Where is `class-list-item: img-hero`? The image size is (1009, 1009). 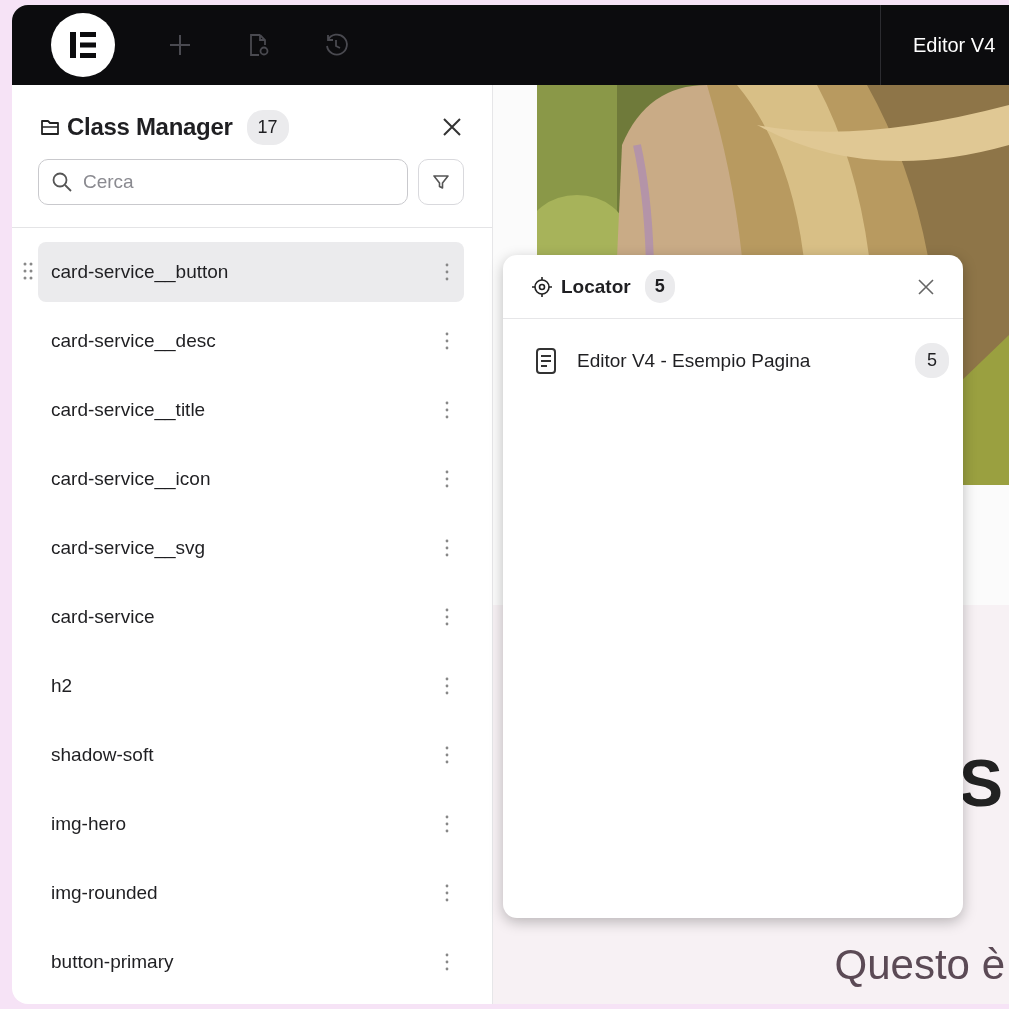
class-list-item: img-hero is located at coordinates (251, 824).